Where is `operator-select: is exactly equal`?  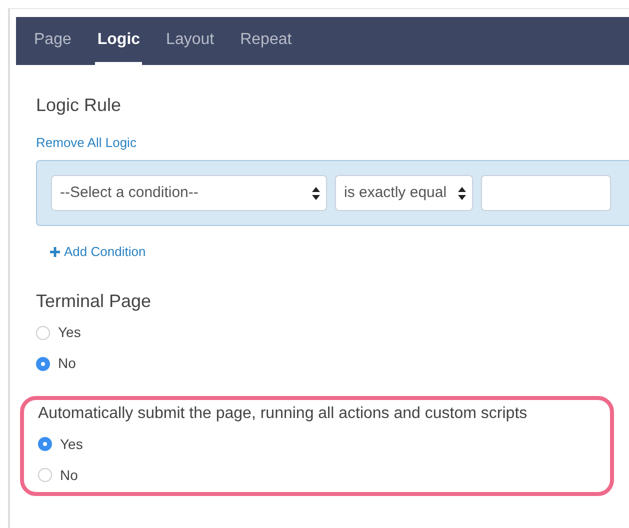
operator-select: is exactly equal is located at coordinates (404, 193).